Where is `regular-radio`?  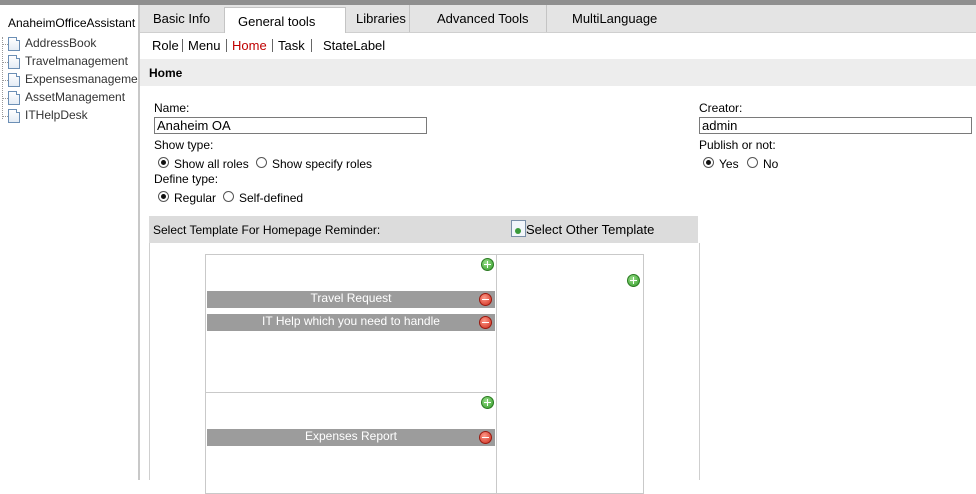
regular-radio is located at coordinates (163, 196).